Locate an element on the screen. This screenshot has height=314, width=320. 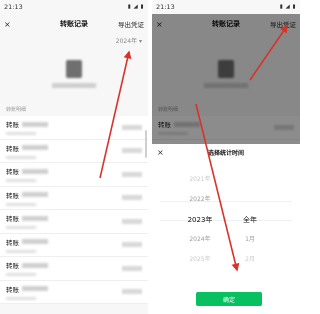
picker-item: 1月 is located at coordinates (250, 240).